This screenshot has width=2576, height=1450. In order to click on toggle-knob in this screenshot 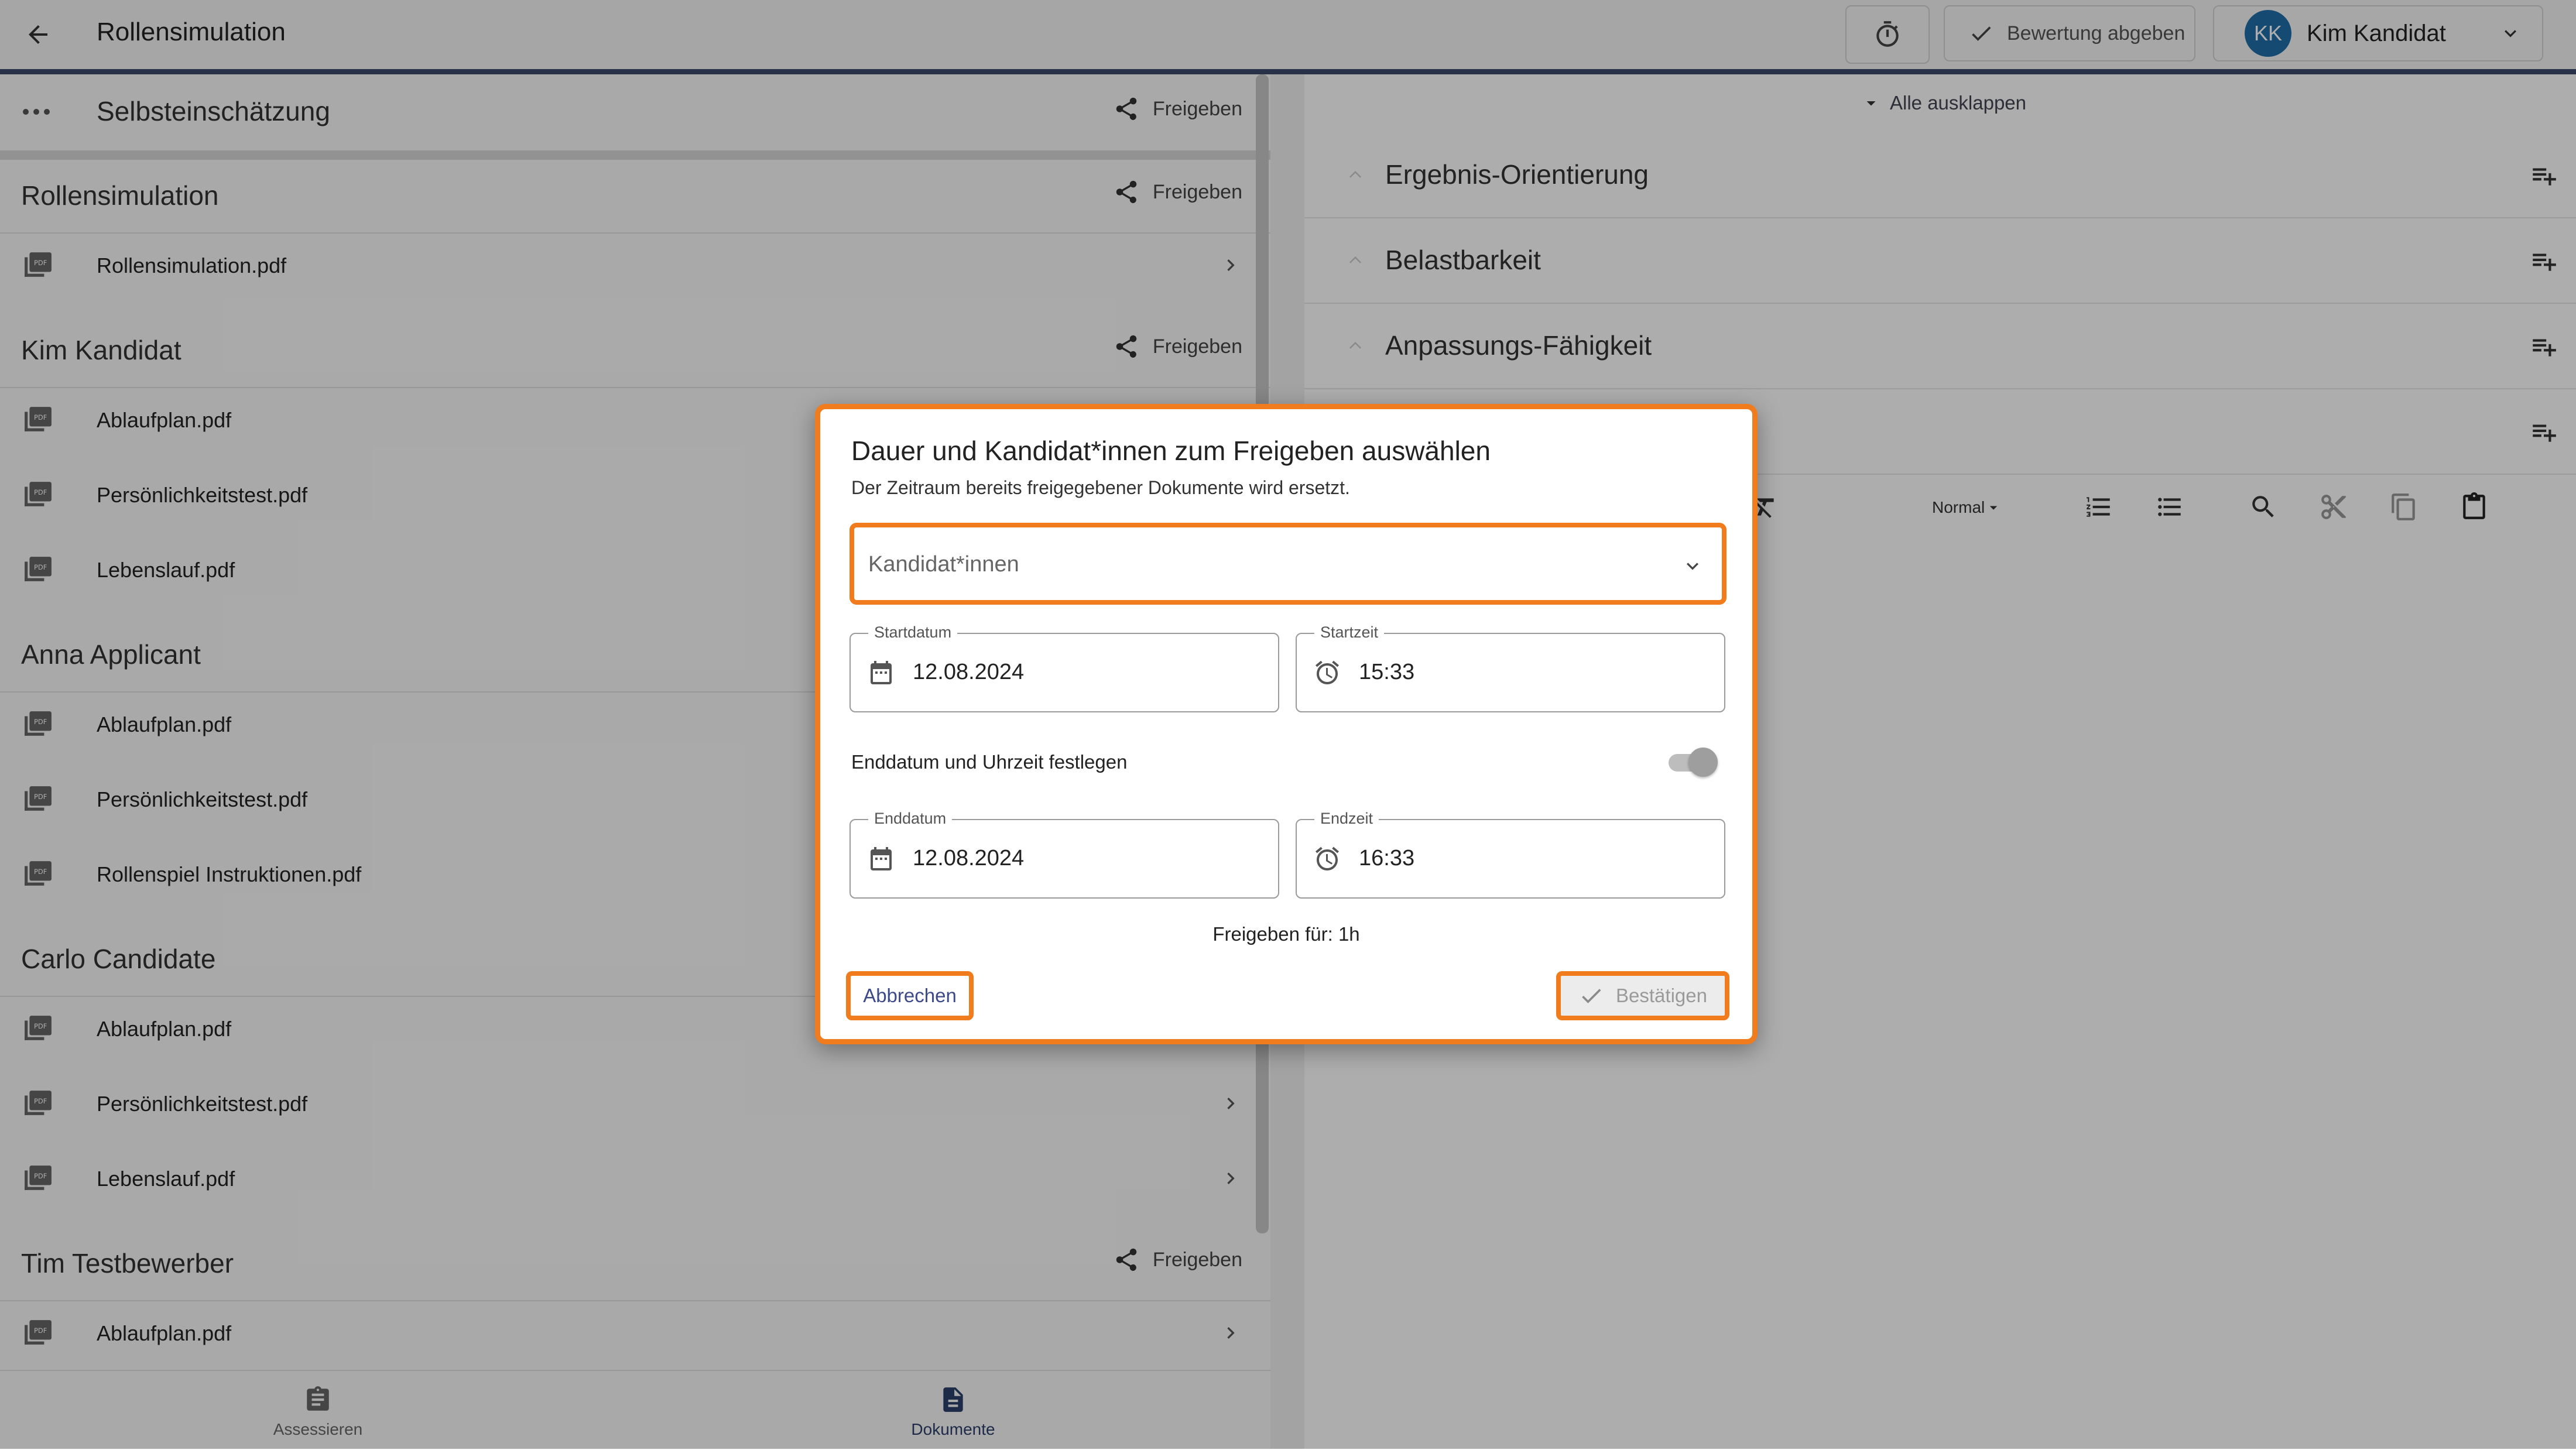, I will do `click(1703, 762)`.